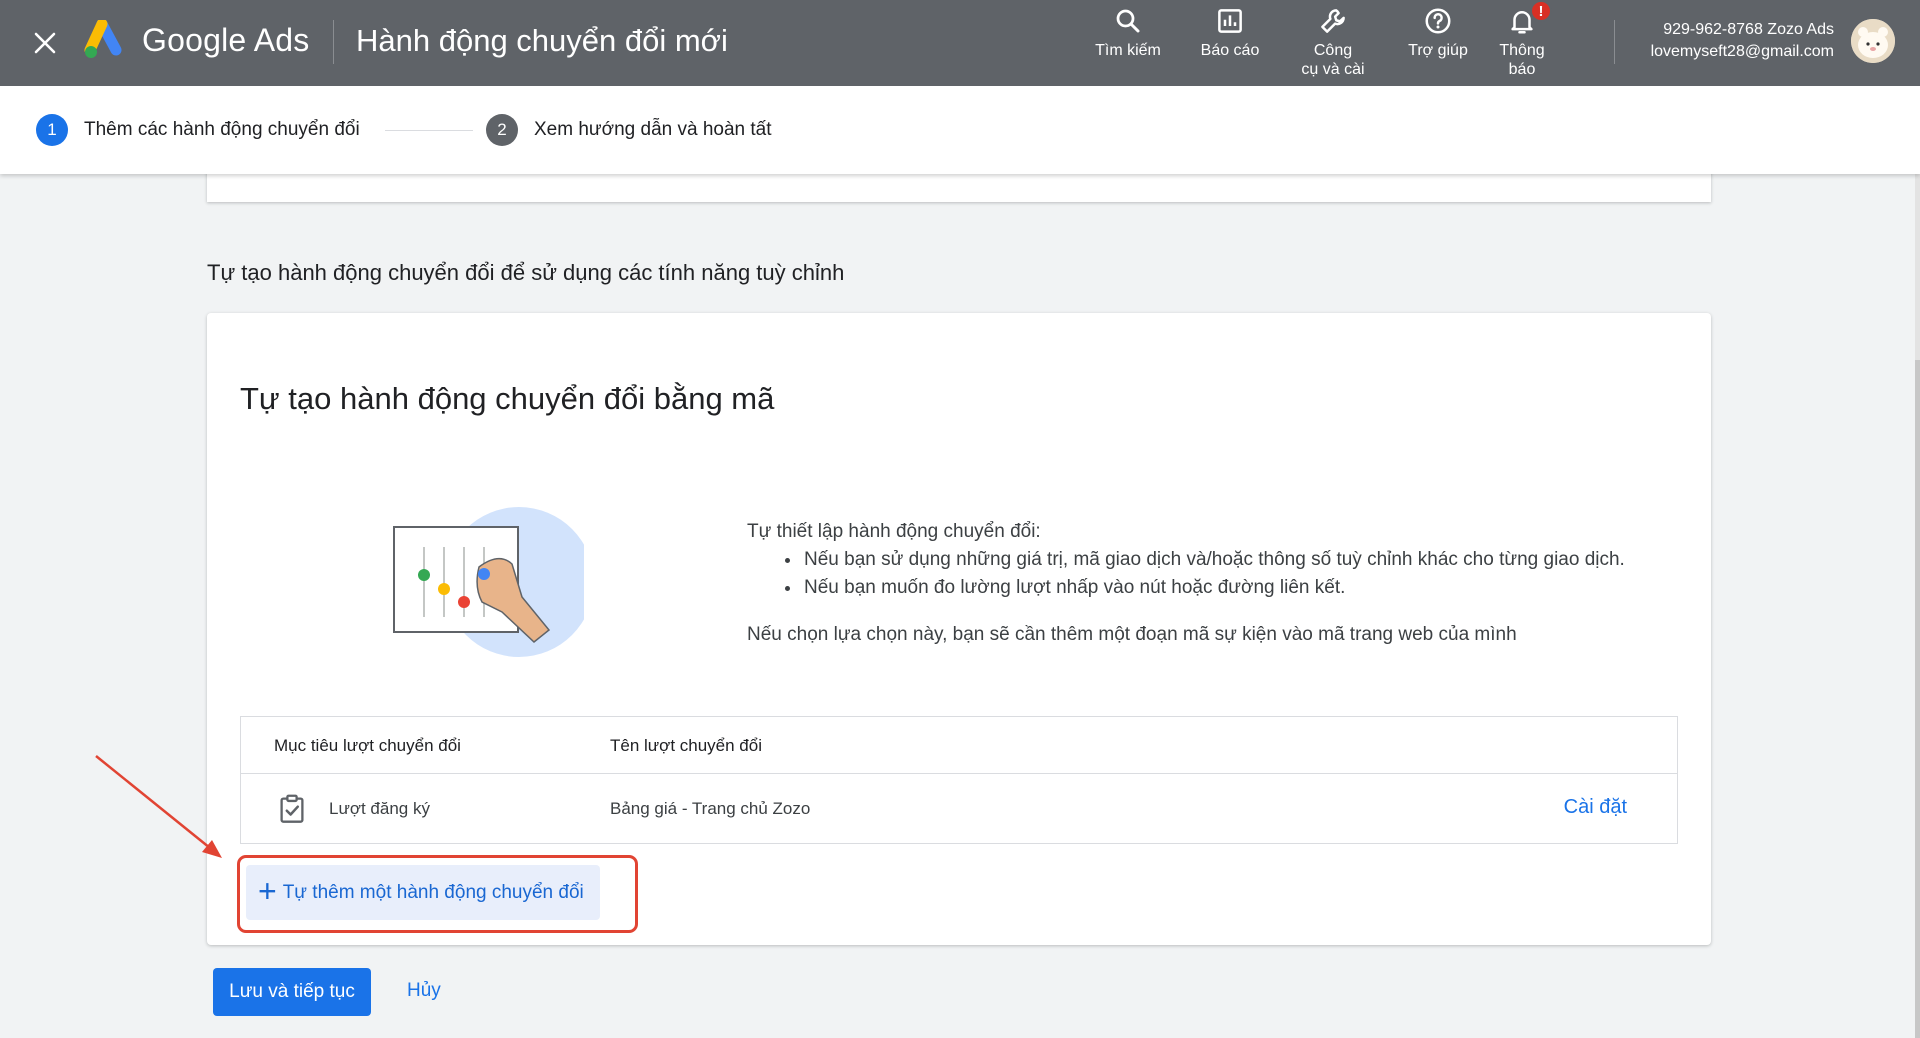 This screenshot has width=1920, height=1038. Describe the element at coordinates (1595, 807) in the screenshot. I see `settings-link: Cài đặt` at that location.